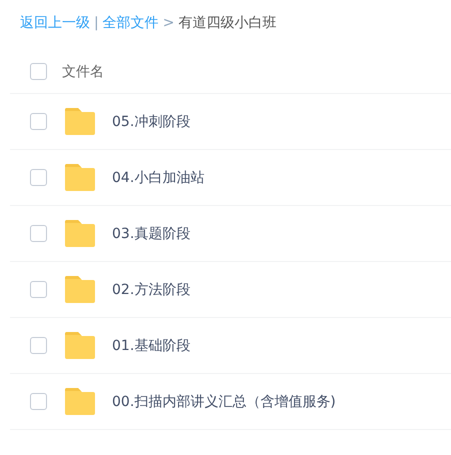 Image resolution: width=451 pixels, height=455 pixels. I want to click on file-name: 03.真题阶段, so click(151, 233).